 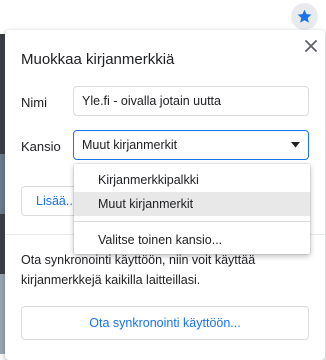 What do you see at coordinates (295, 145) in the screenshot?
I see `dropdown-arrow-icon` at bounding box center [295, 145].